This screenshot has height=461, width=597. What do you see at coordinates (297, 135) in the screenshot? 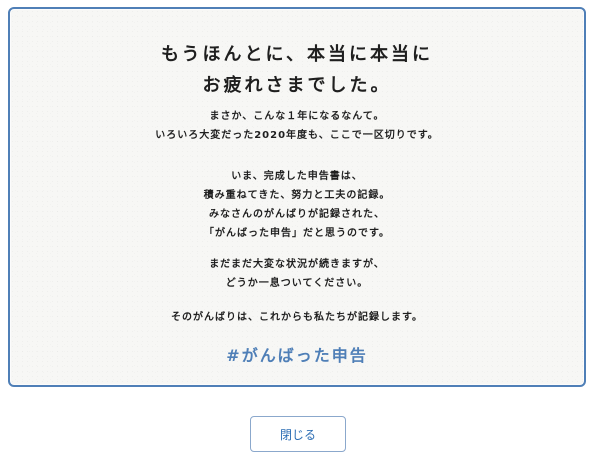
I see `paragraph-1-line-2: いろいろ大変だった2020年度も、ここで一区切りです。` at bounding box center [297, 135].